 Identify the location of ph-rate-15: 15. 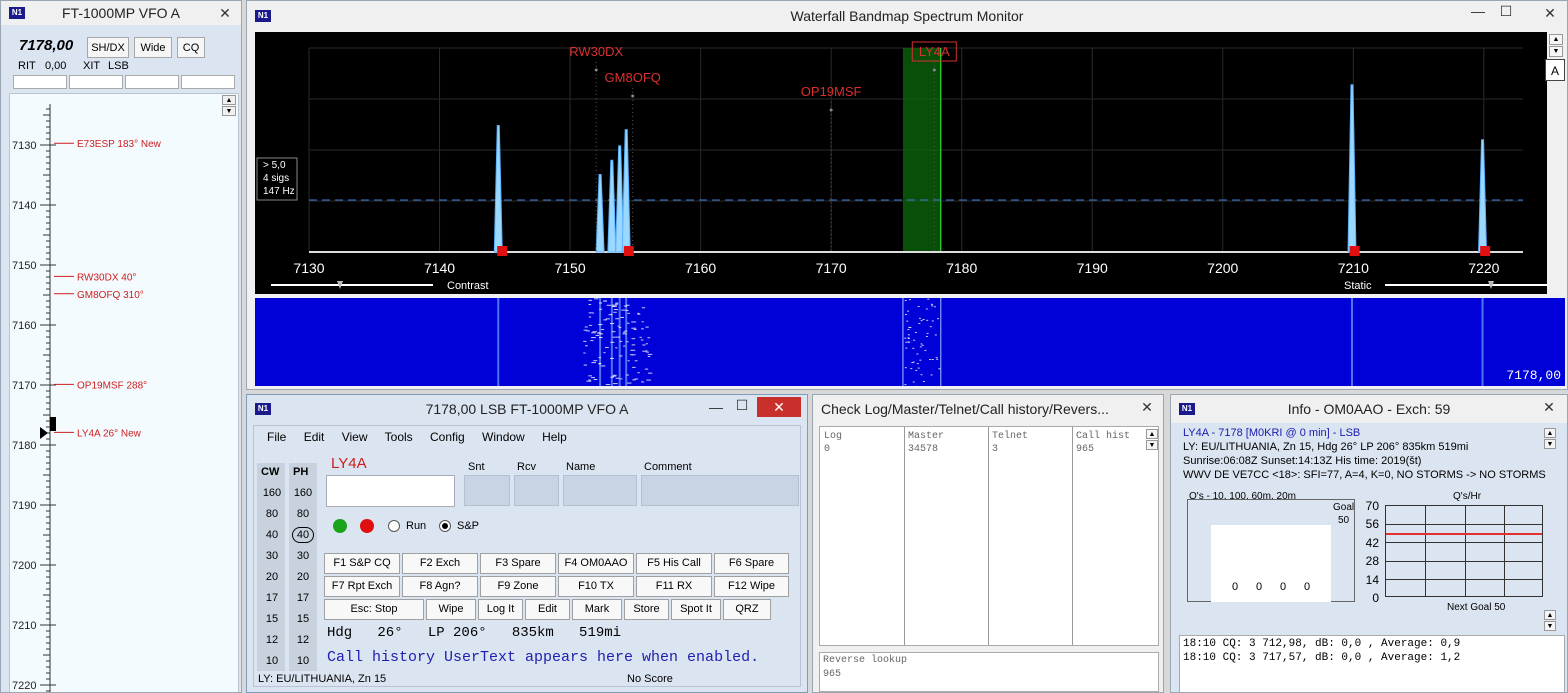
(303, 619).